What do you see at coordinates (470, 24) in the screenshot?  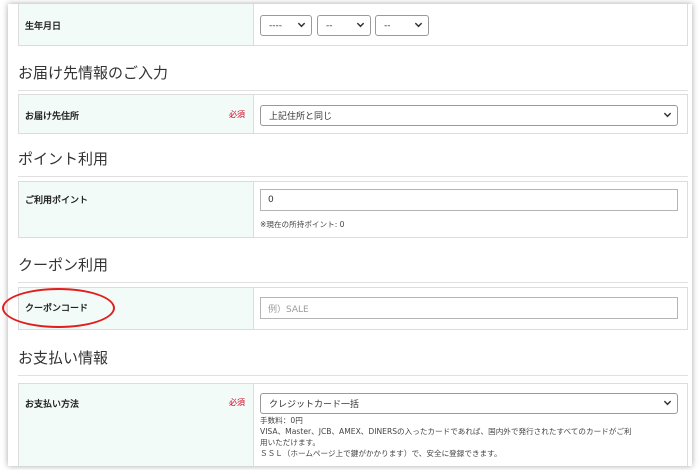 I see `birthdate-field-cell: ---- -- --` at bounding box center [470, 24].